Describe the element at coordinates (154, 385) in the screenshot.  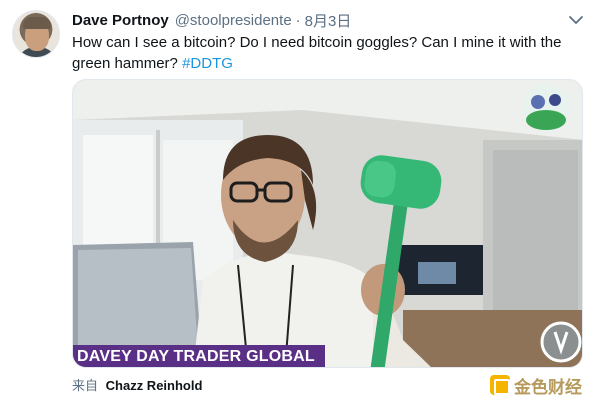
I see `source-user-link: Chazz Reinhold` at that location.